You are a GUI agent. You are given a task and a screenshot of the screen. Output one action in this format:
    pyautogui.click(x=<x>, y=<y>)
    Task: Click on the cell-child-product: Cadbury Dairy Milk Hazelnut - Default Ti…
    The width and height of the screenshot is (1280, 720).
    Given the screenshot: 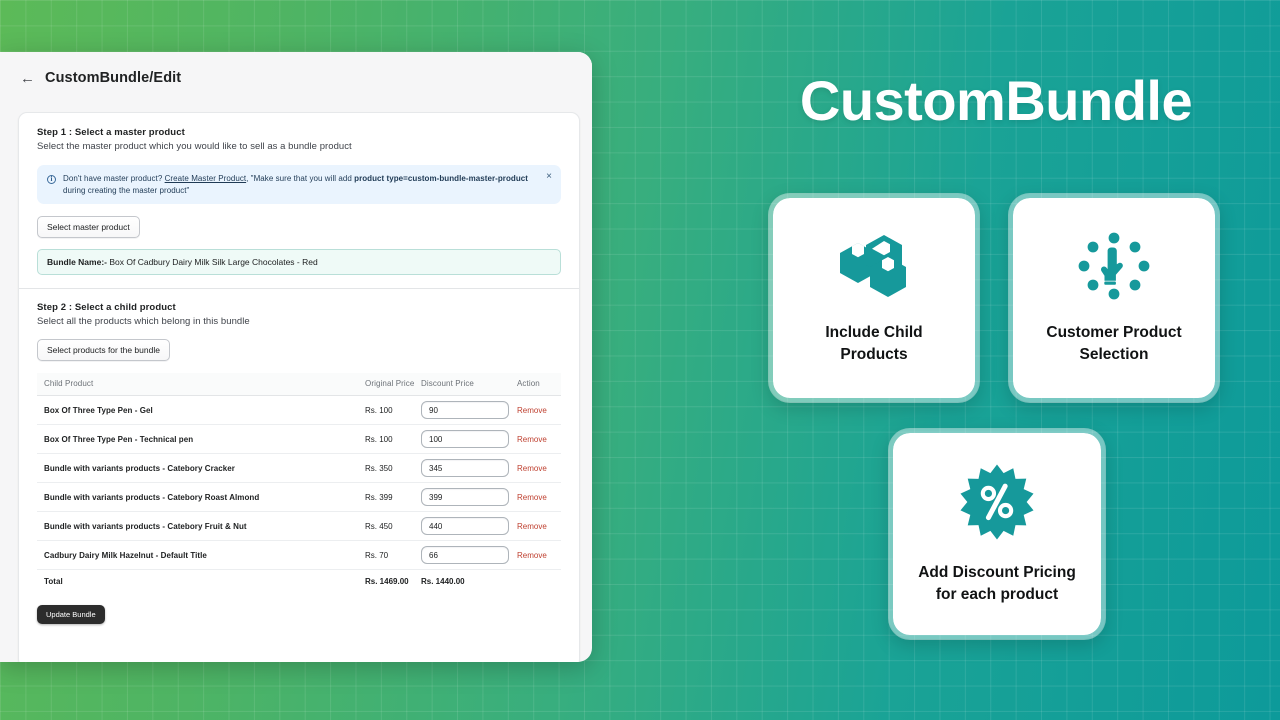 What is the action you would take?
    pyautogui.click(x=201, y=555)
    